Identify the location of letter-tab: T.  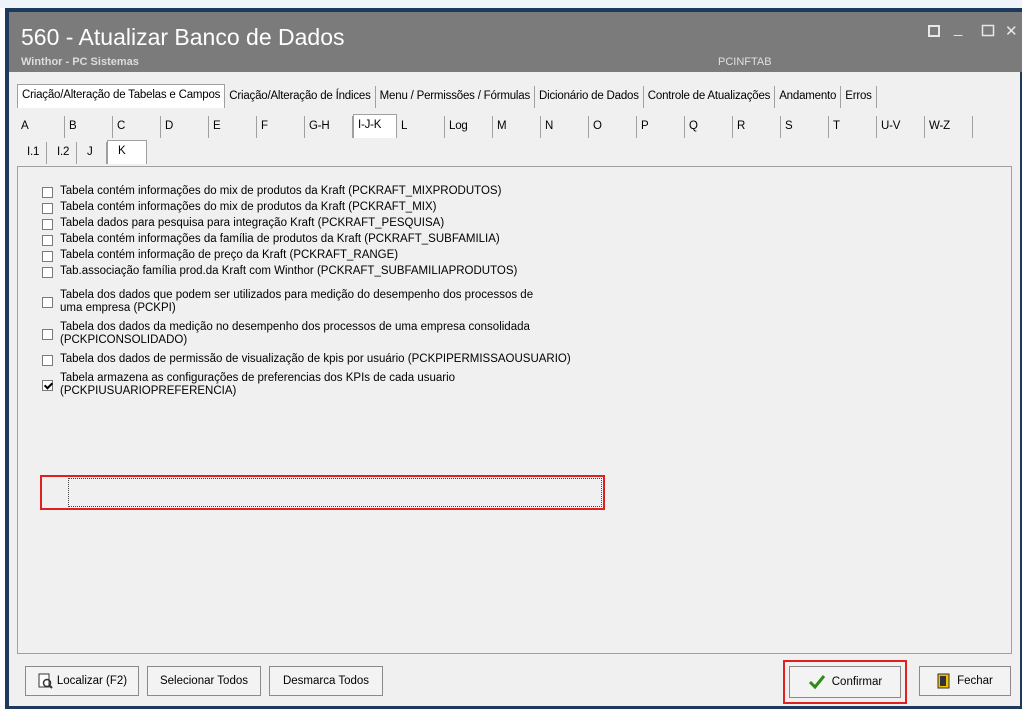
(853, 127).